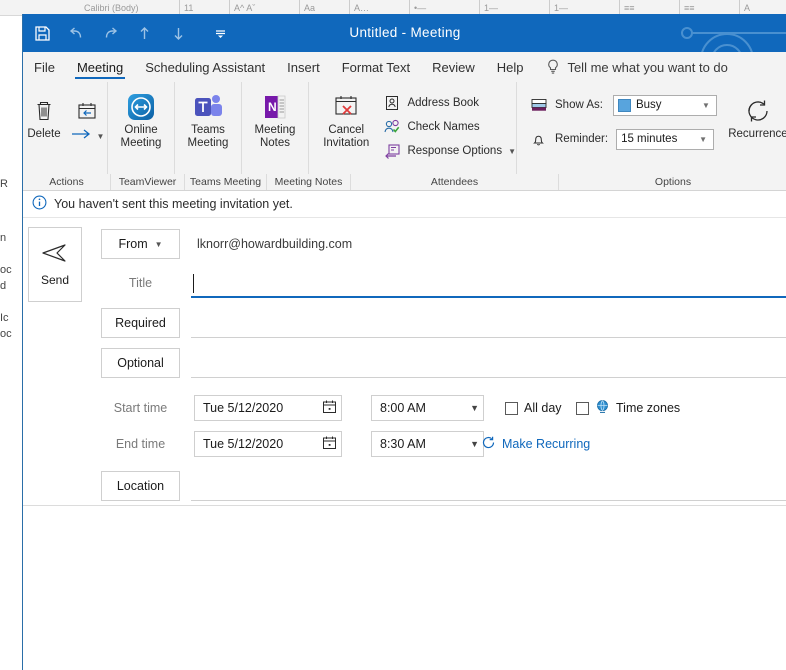  Describe the element at coordinates (309, 182) in the screenshot. I see `group-label-meeting-notes: Meeting Notes` at that location.